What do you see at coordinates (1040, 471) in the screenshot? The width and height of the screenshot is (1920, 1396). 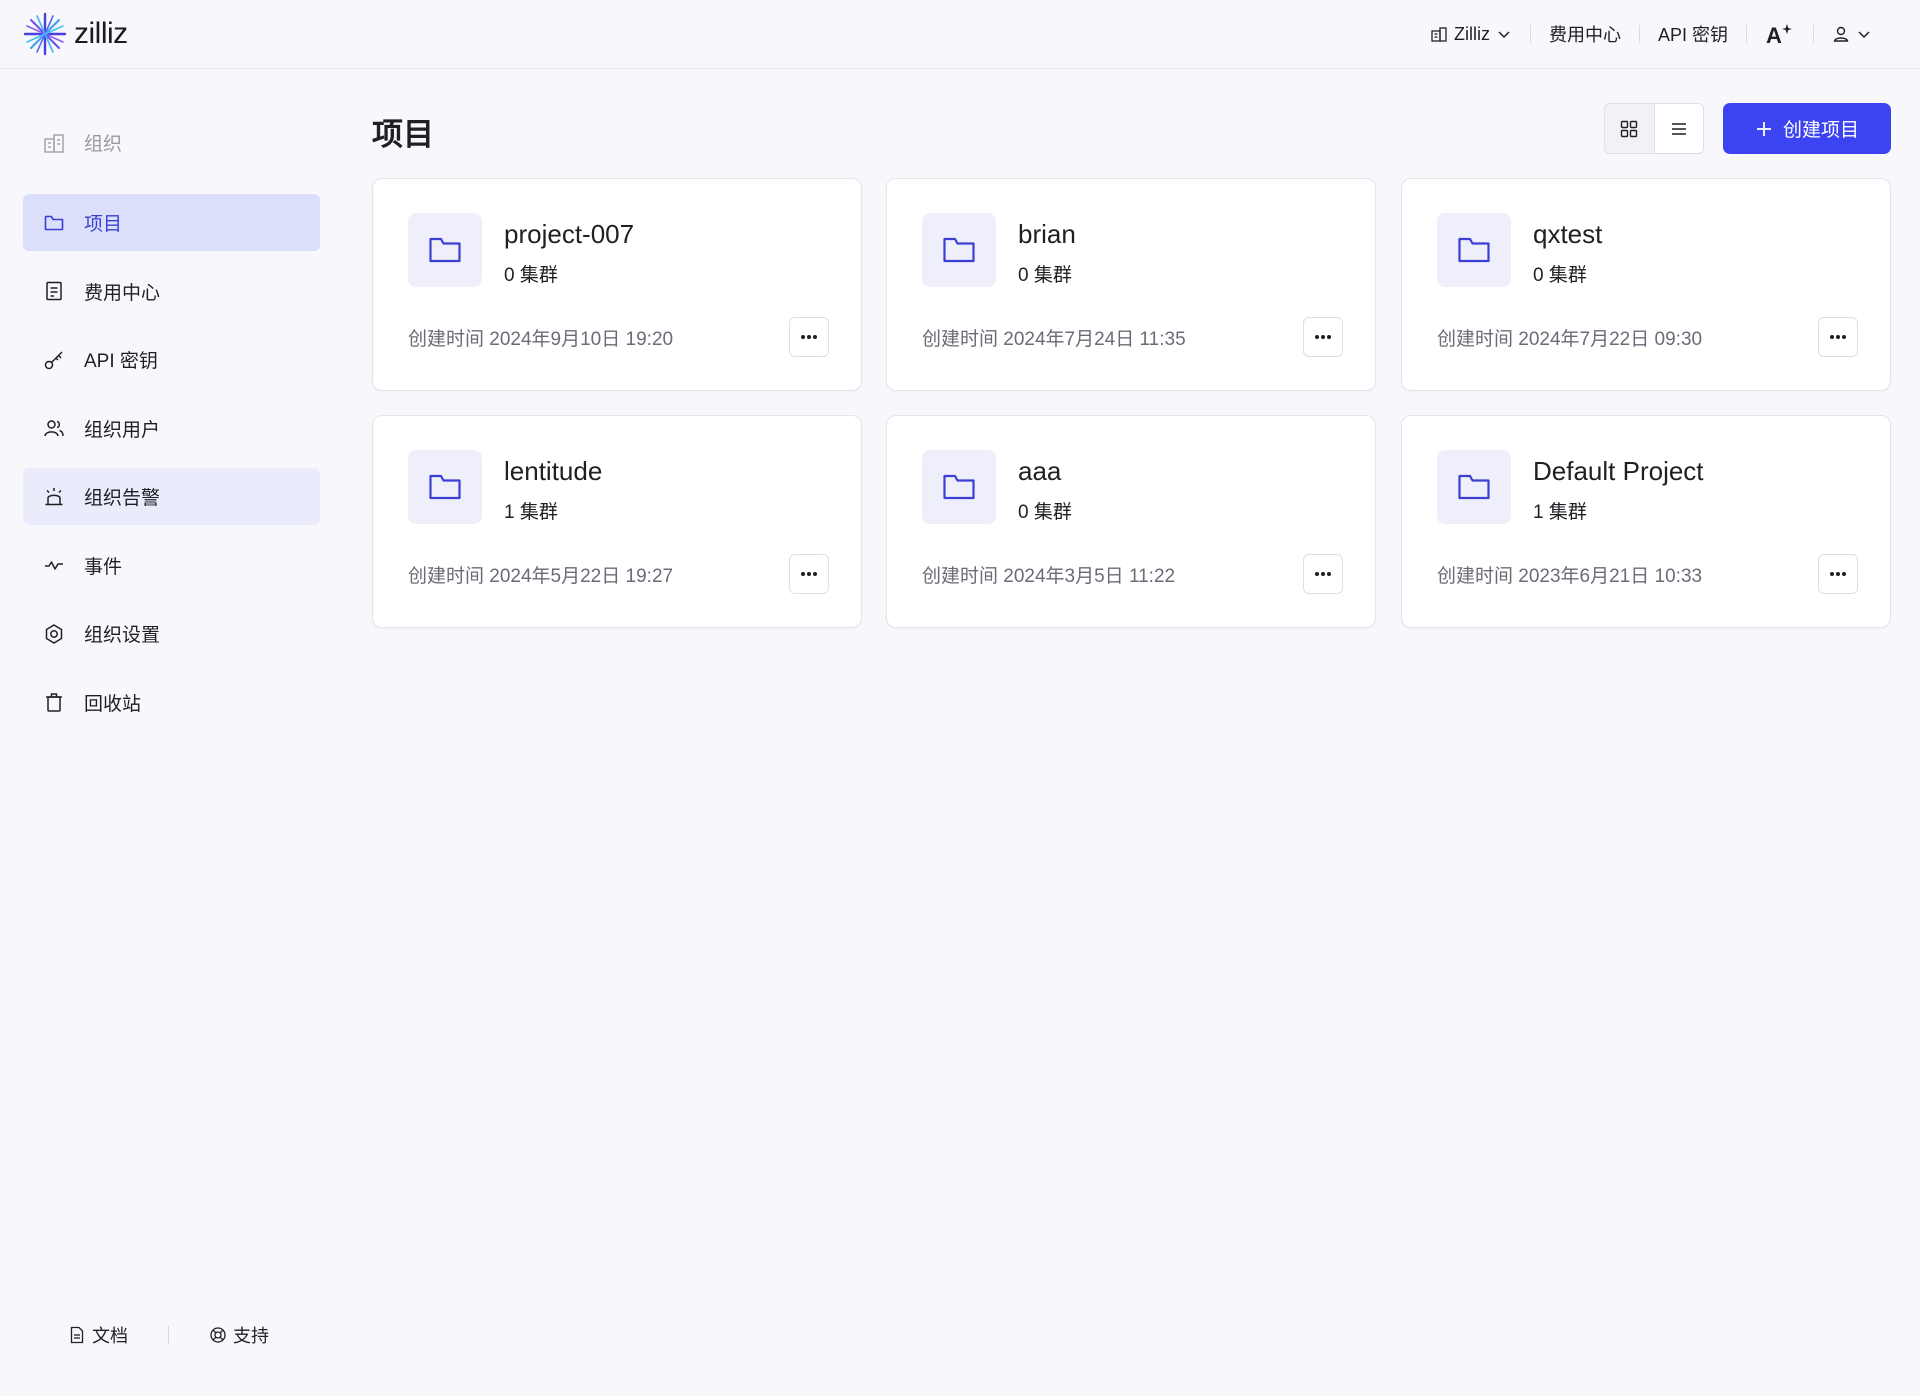 I see `project-name: aaa` at bounding box center [1040, 471].